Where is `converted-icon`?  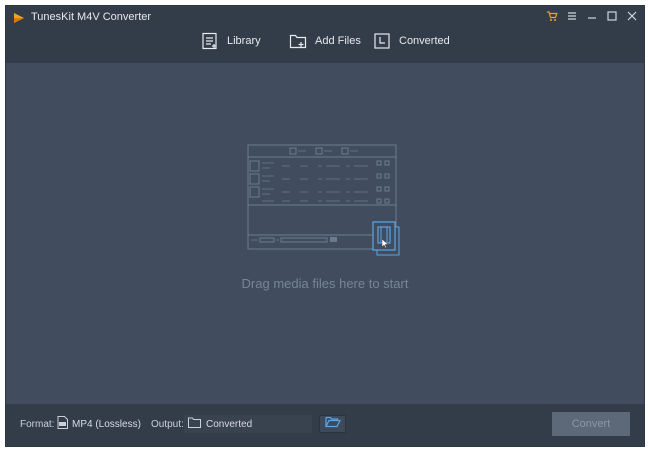
converted-icon is located at coordinates (382, 41).